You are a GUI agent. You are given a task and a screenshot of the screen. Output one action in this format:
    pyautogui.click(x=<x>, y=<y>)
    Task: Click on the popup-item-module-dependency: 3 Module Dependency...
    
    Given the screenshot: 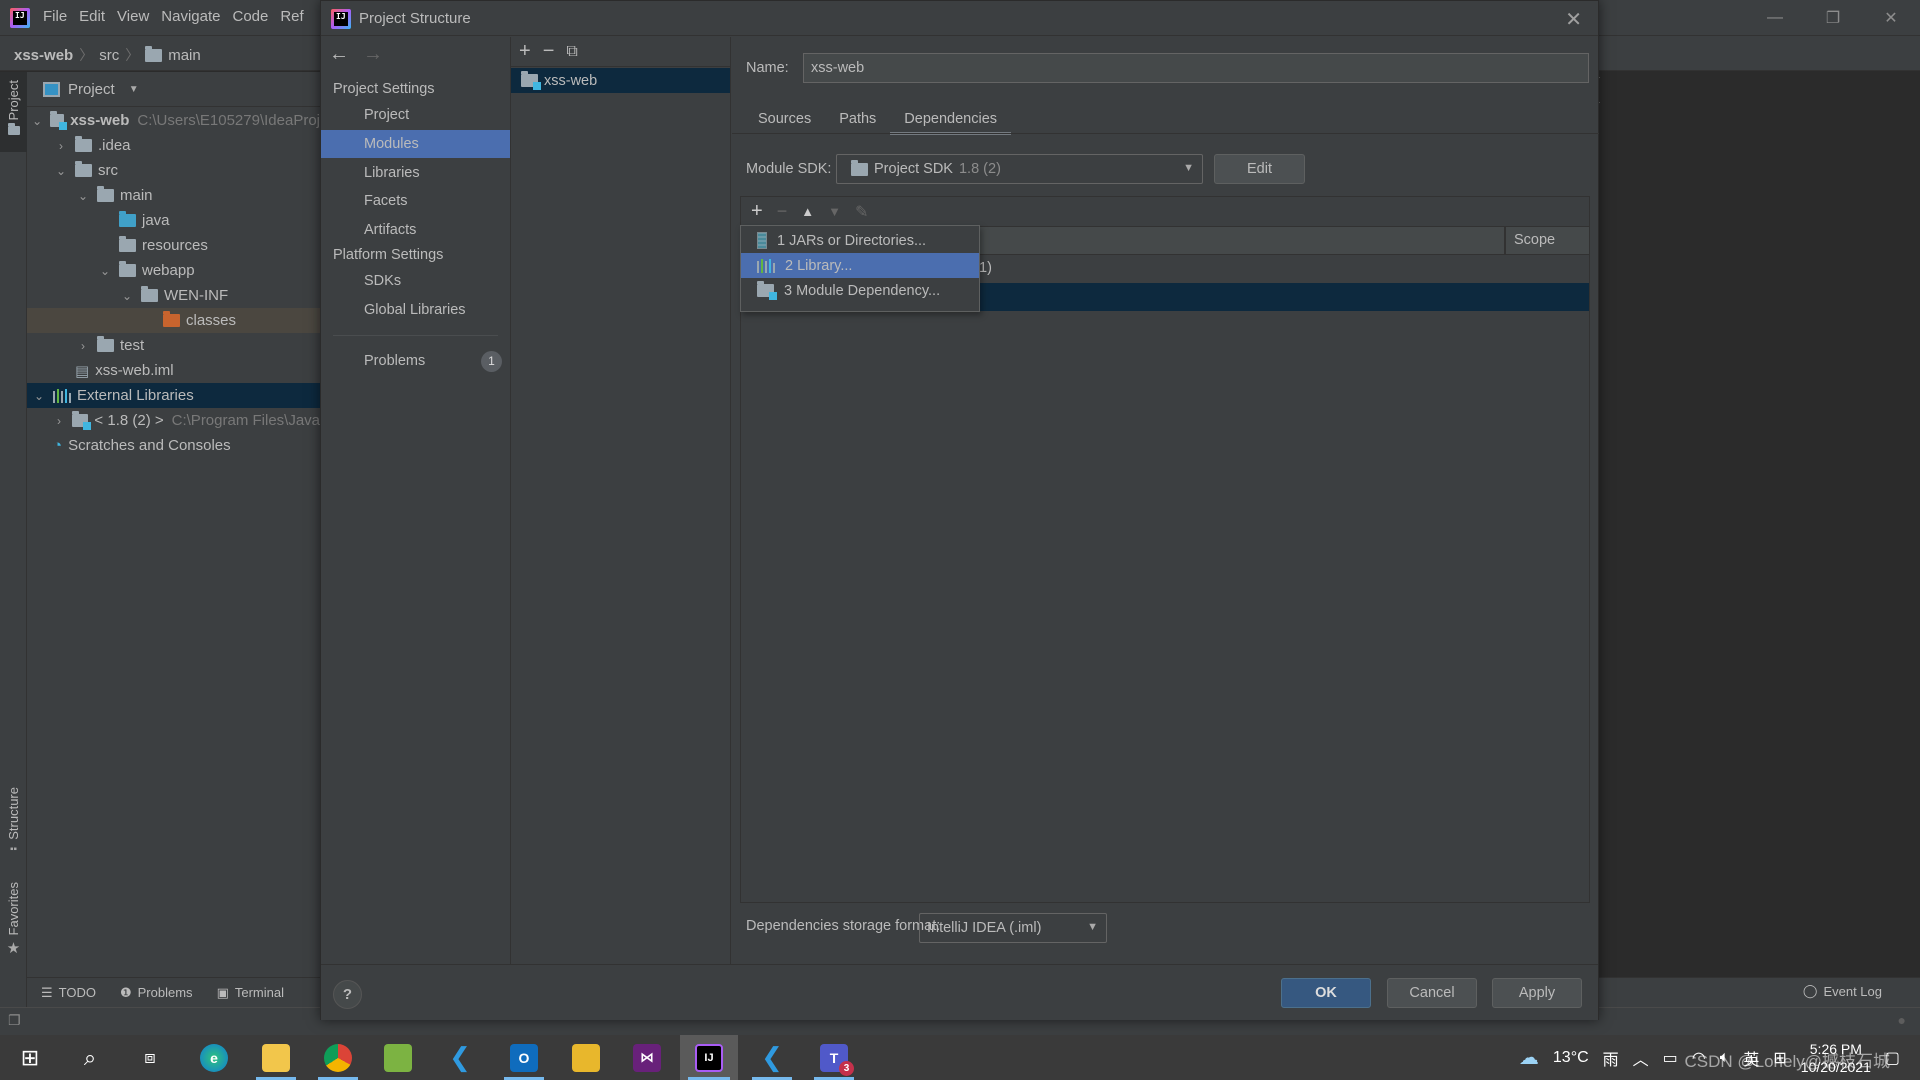 What is the action you would take?
    pyautogui.click(x=860, y=290)
    